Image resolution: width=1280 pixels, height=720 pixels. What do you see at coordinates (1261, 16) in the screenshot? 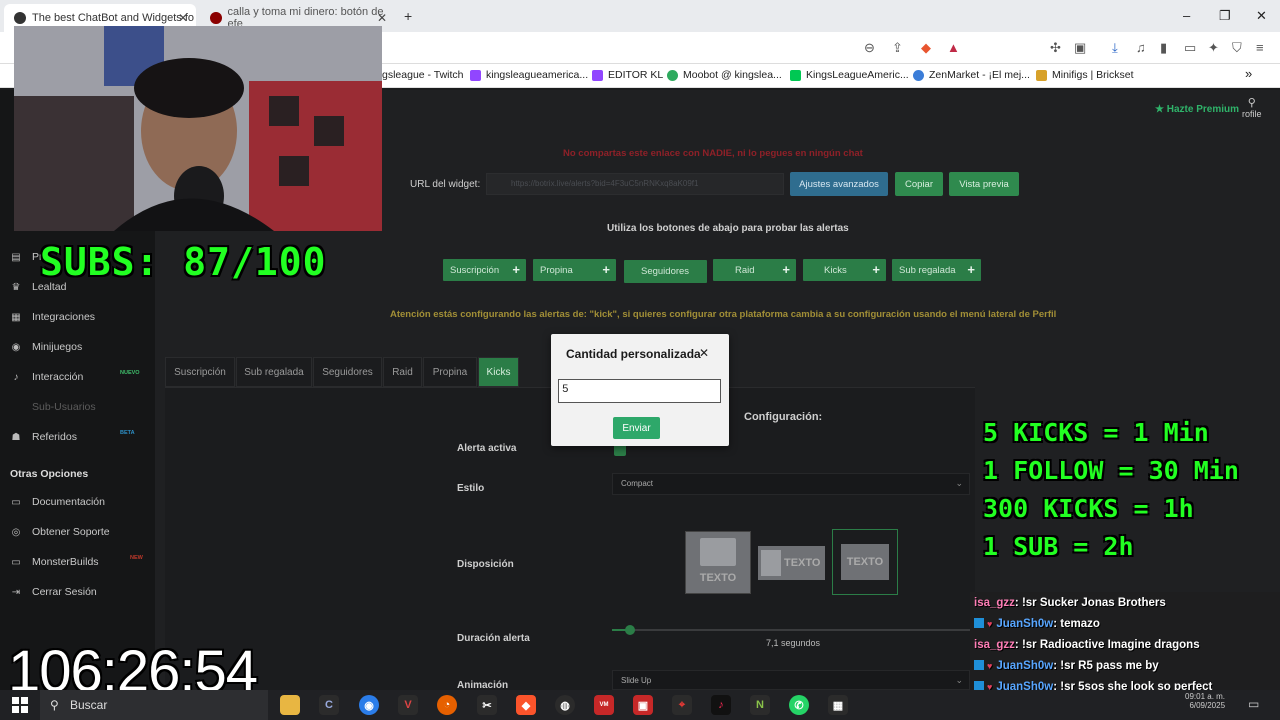
I see `close-window-button: ✕` at bounding box center [1261, 16].